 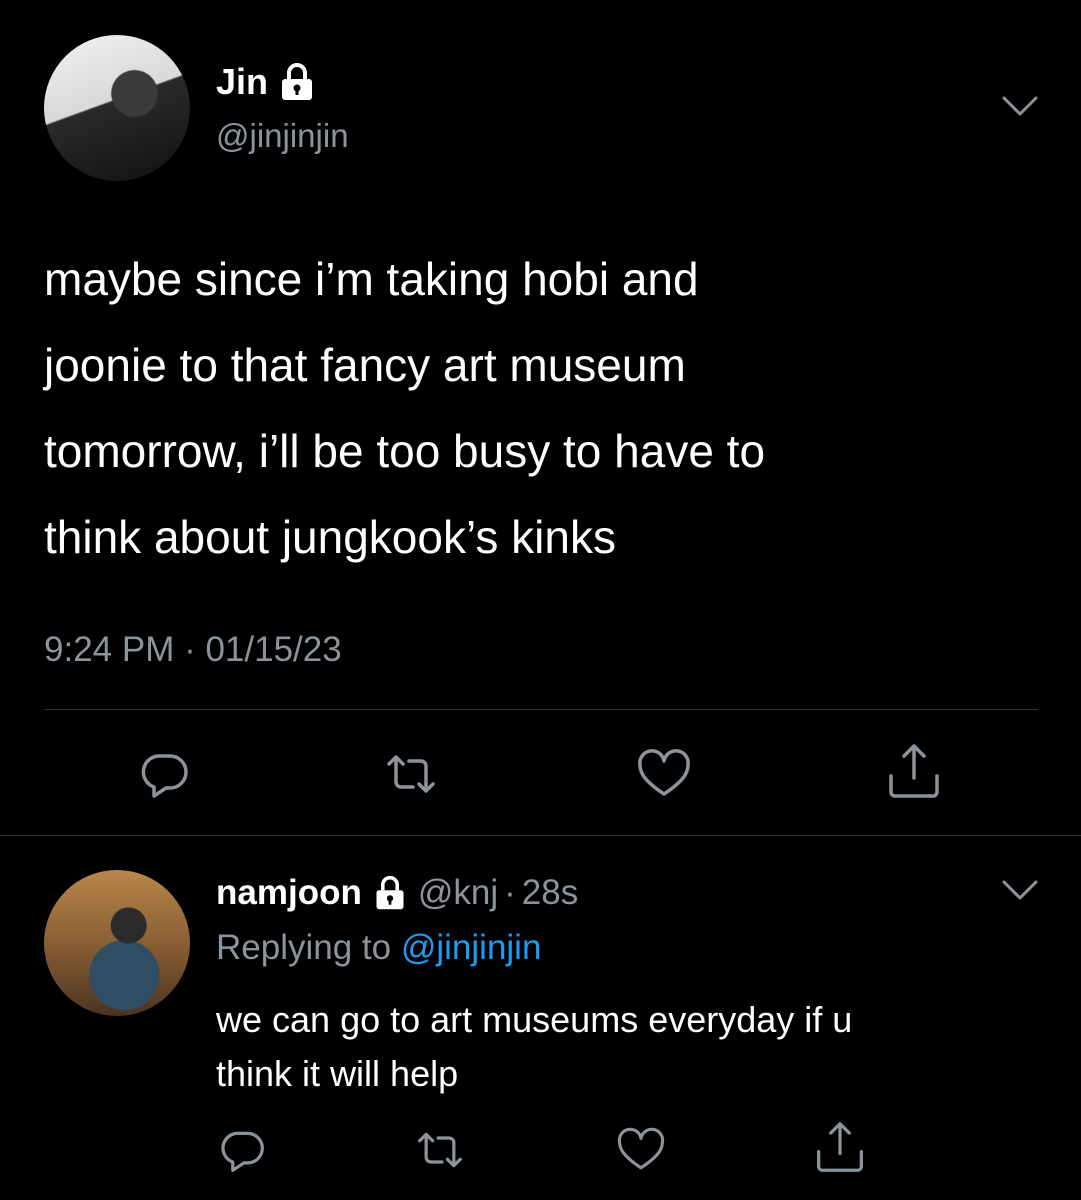 What do you see at coordinates (242, 81) in the screenshot?
I see `author-name-text: Jin` at bounding box center [242, 81].